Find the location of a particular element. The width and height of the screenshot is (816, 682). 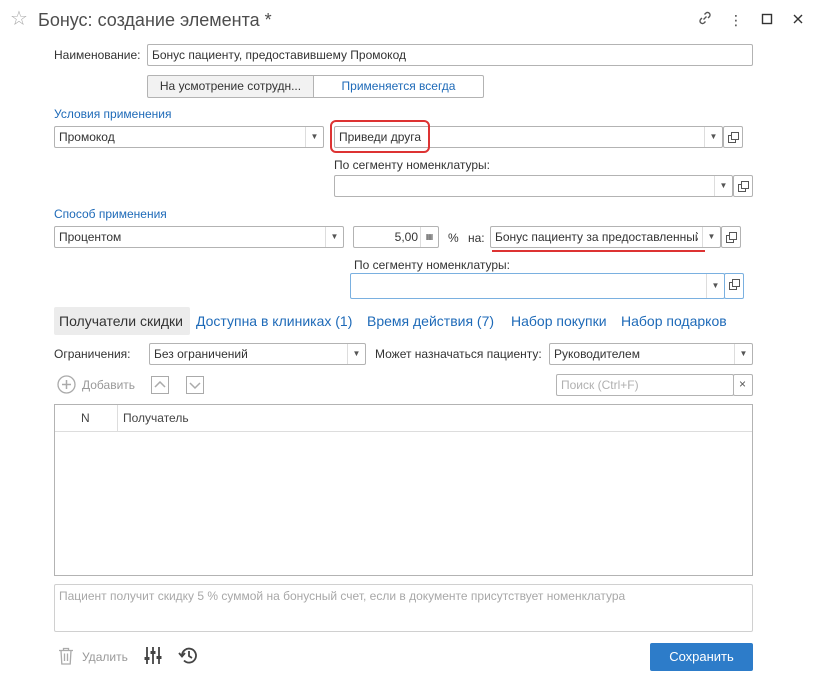

maximize-icon is located at coordinates (767, 20).